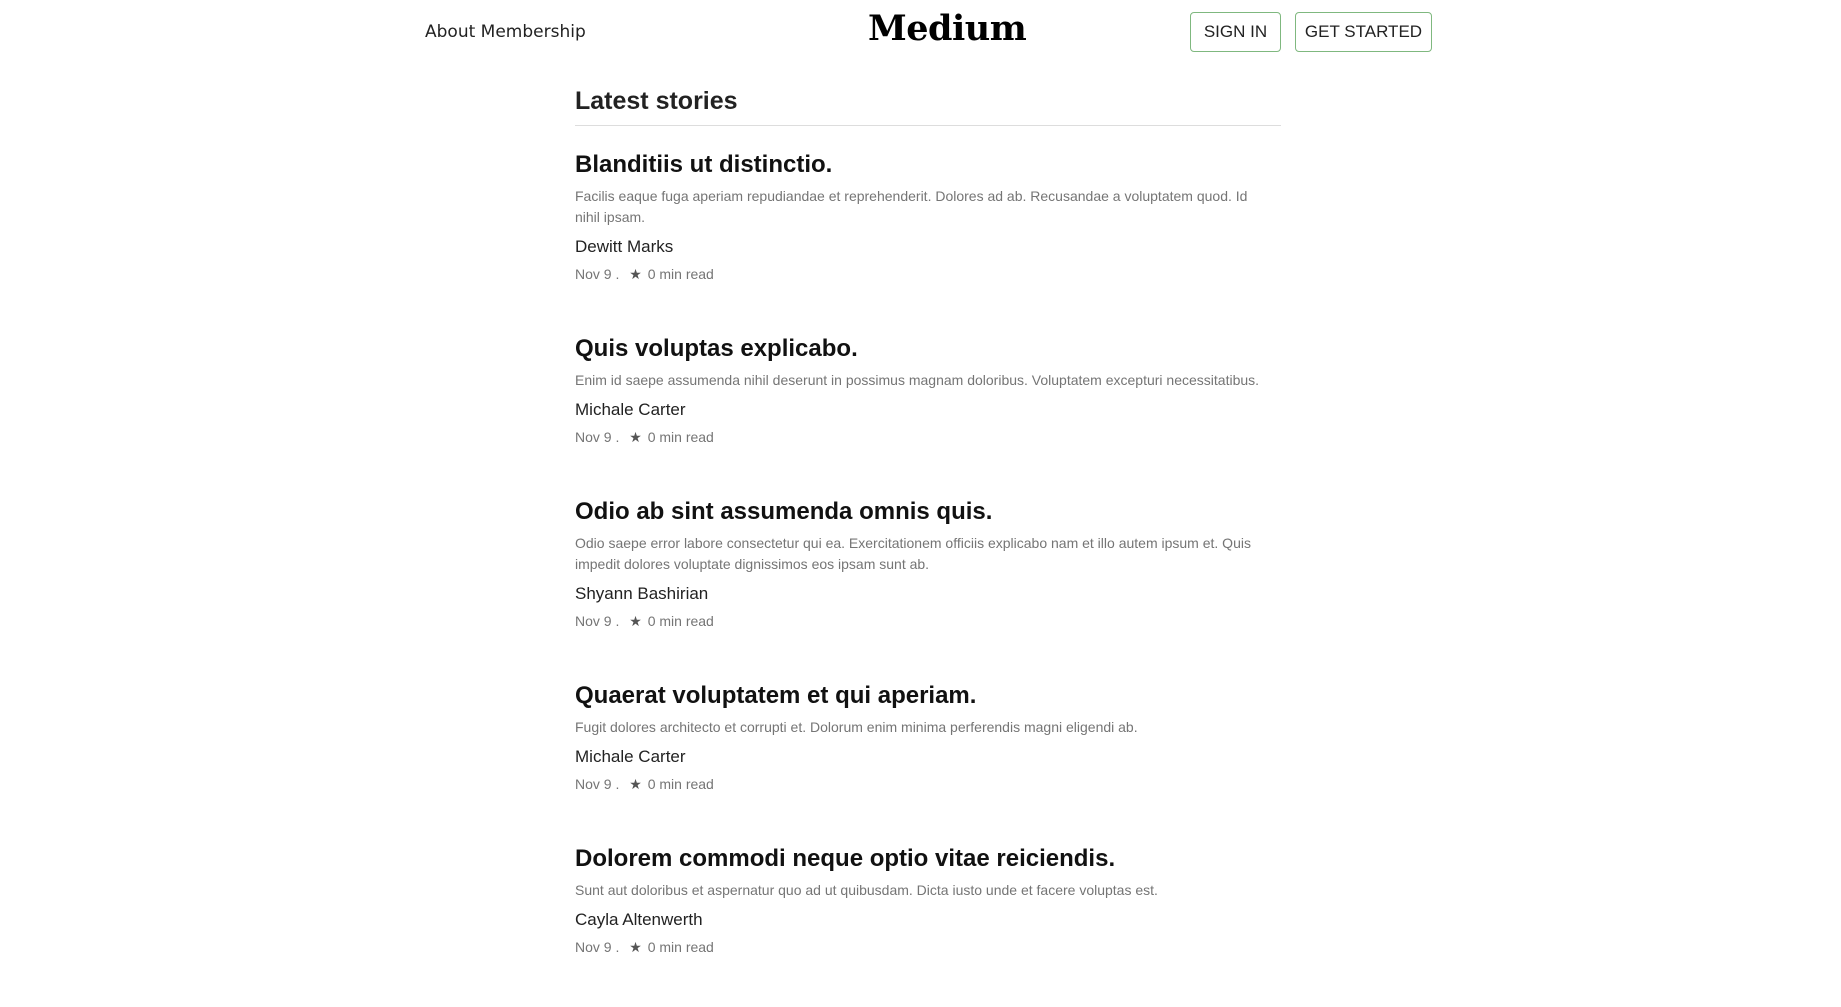 The width and height of the screenshot is (1841, 1007). What do you see at coordinates (928, 349) in the screenshot?
I see `story-title: Quis voluptas explicabo.` at bounding box center [928, 349].